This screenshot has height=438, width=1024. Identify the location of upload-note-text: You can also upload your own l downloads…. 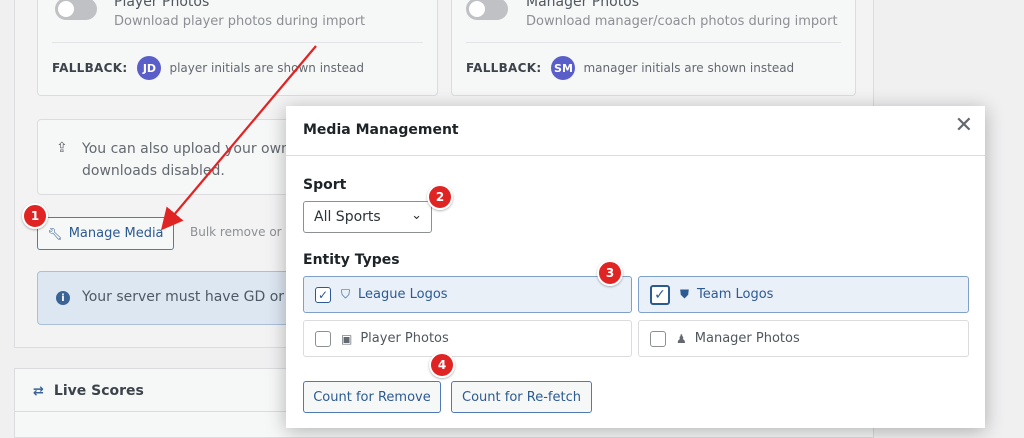
(190, 160).